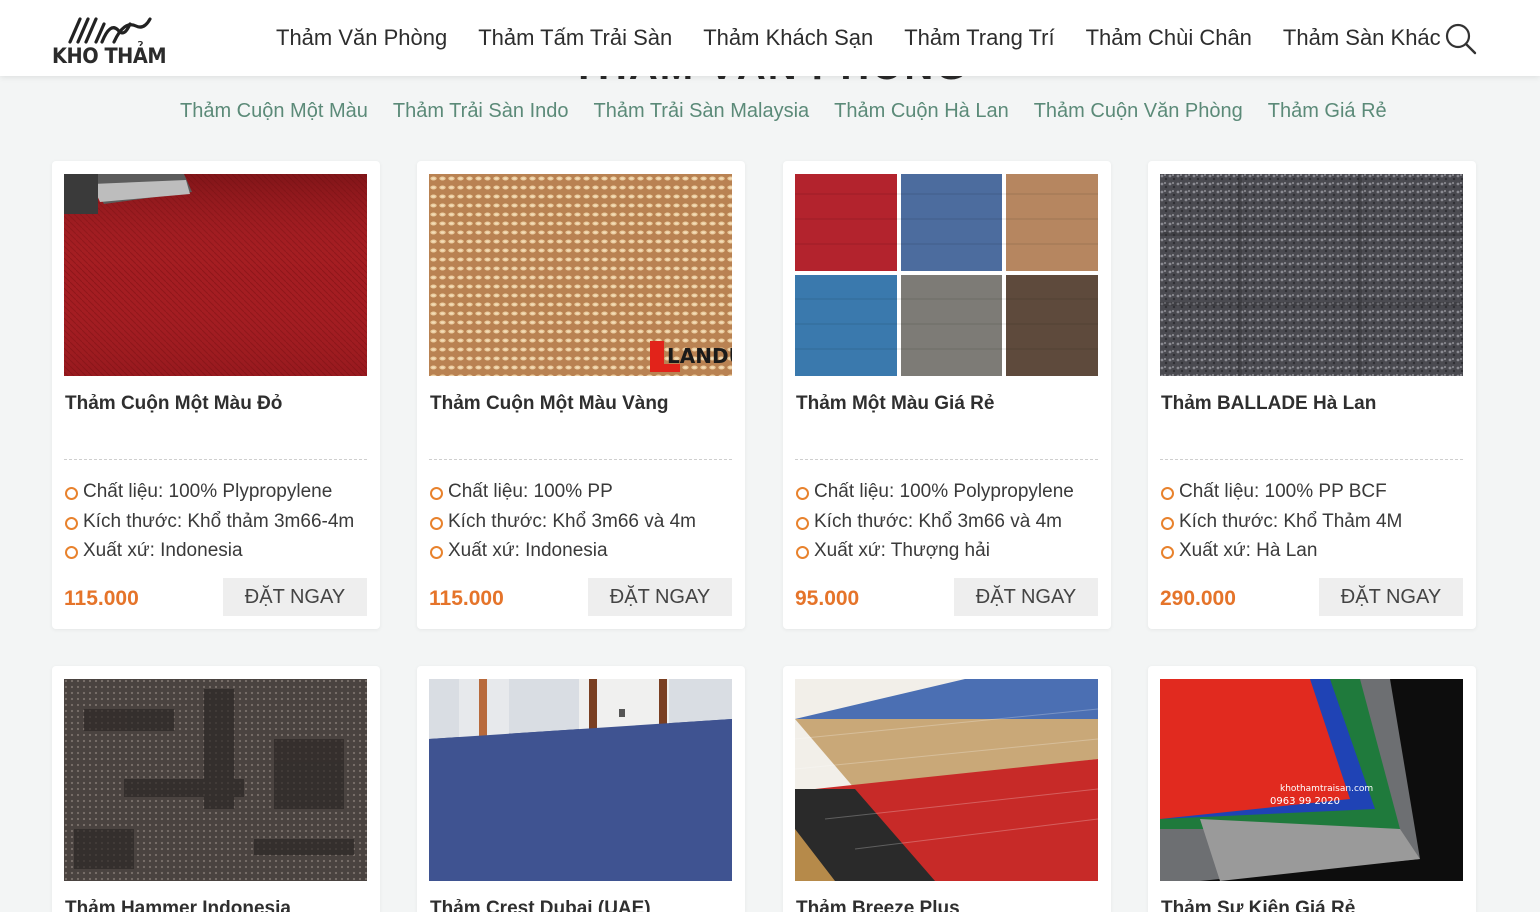  What do you see at coordinates (209, 492) in the screenshot?
I see `spec-material: Chất liệu: 100% Plypropylene` at bounding box center [209, 492].